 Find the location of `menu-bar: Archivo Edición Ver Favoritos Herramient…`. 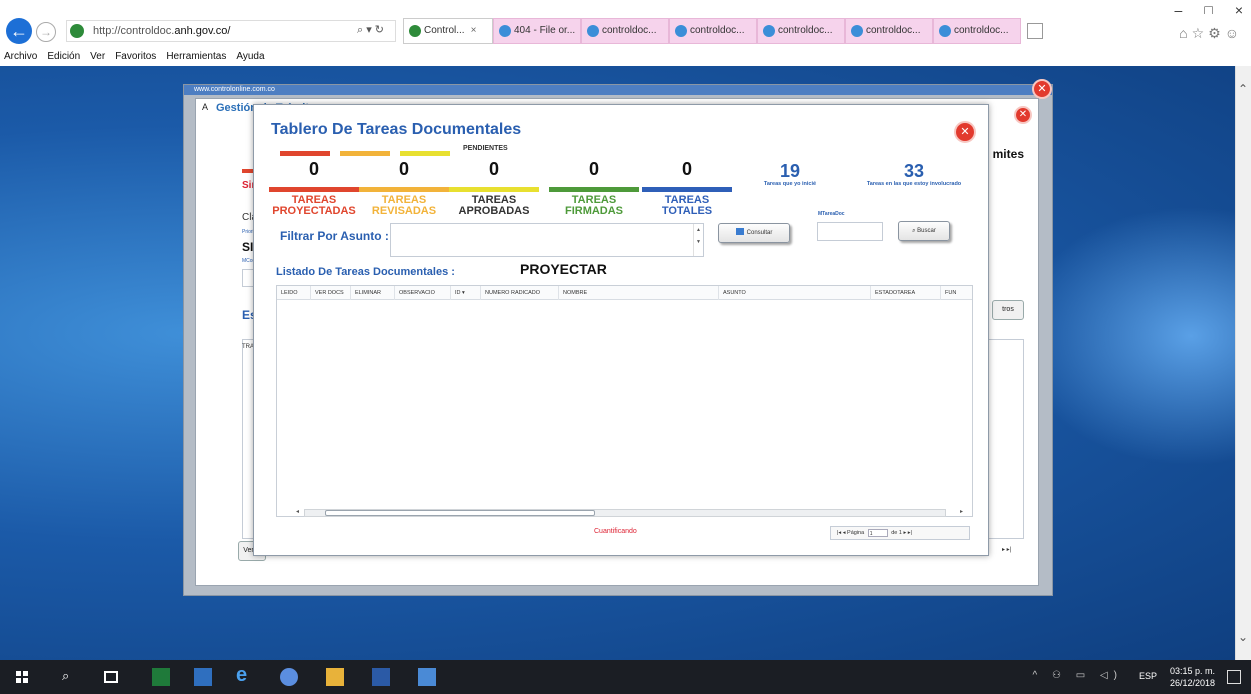

menu-bar: Archivo Edición Ver Favoritos Herramient… is located at coordinates (625, 57).